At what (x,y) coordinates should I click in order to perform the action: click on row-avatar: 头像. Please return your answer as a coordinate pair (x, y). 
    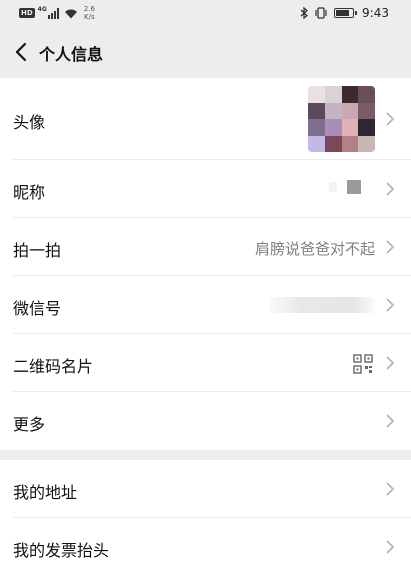
    Looking at the image, I should click on (205, 119).